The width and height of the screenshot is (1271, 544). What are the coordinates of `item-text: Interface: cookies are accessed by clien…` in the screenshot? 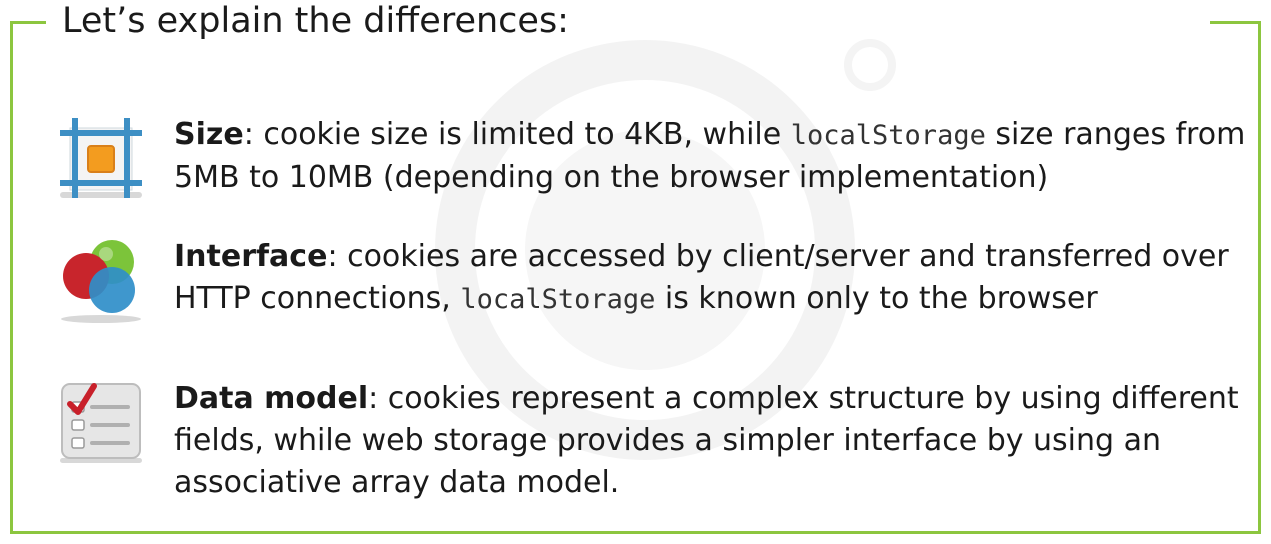 It's located at (714, 278).